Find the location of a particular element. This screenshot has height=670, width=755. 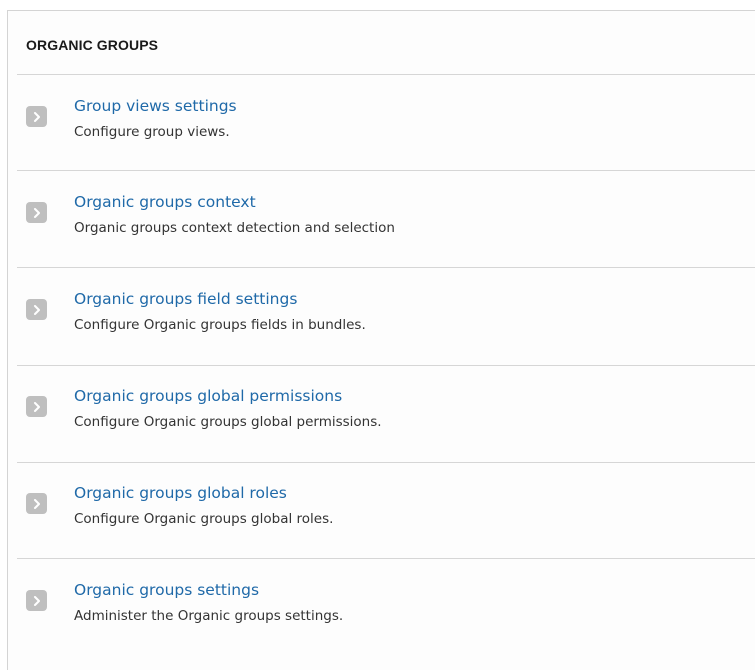

organic-groups-context-link: Organic groups context is located at coordinates (165, 202).